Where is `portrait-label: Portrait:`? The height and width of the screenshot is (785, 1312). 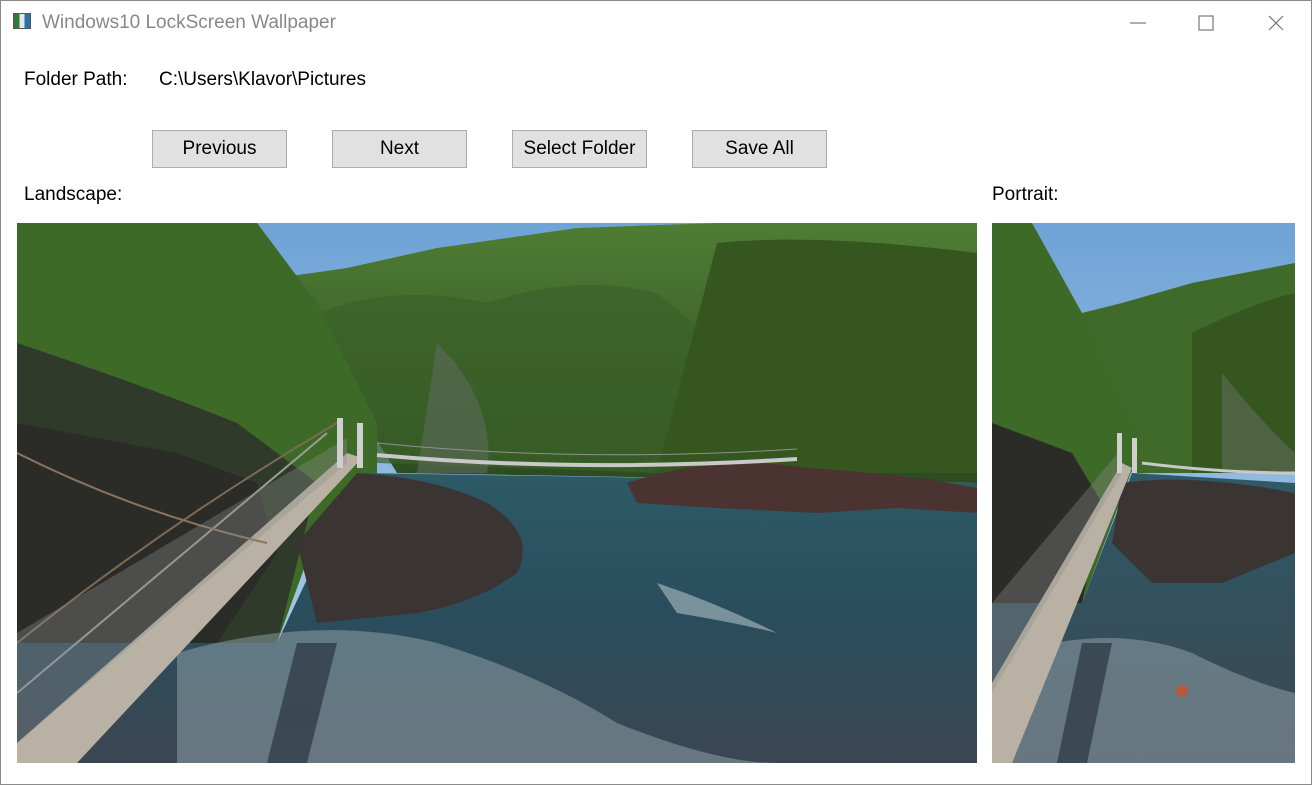
portrait-label: Portrait: is located at coordinates (1025, 194).